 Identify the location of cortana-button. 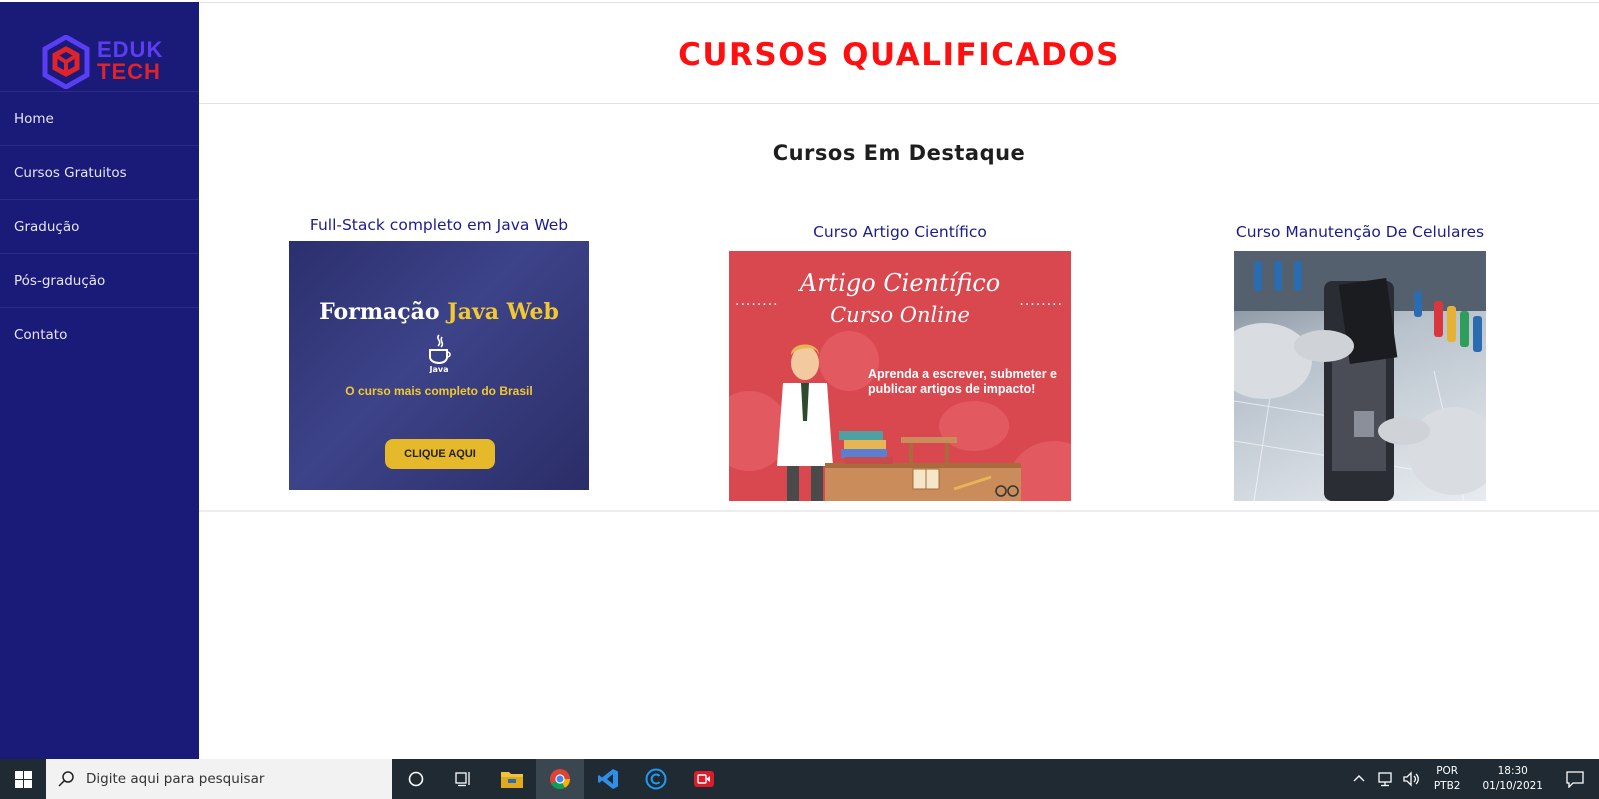
(416, 779).